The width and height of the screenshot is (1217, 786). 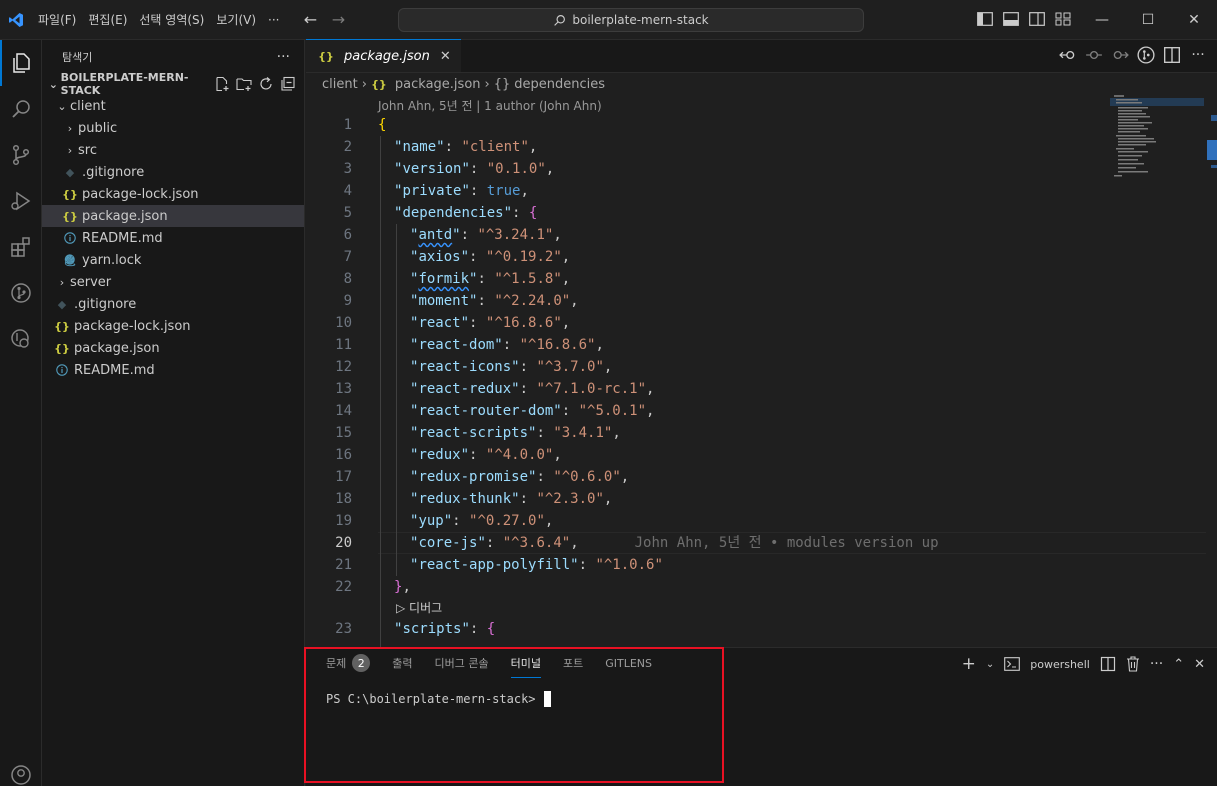 I want to click on extensions-icon, so click(x=21, y=247).